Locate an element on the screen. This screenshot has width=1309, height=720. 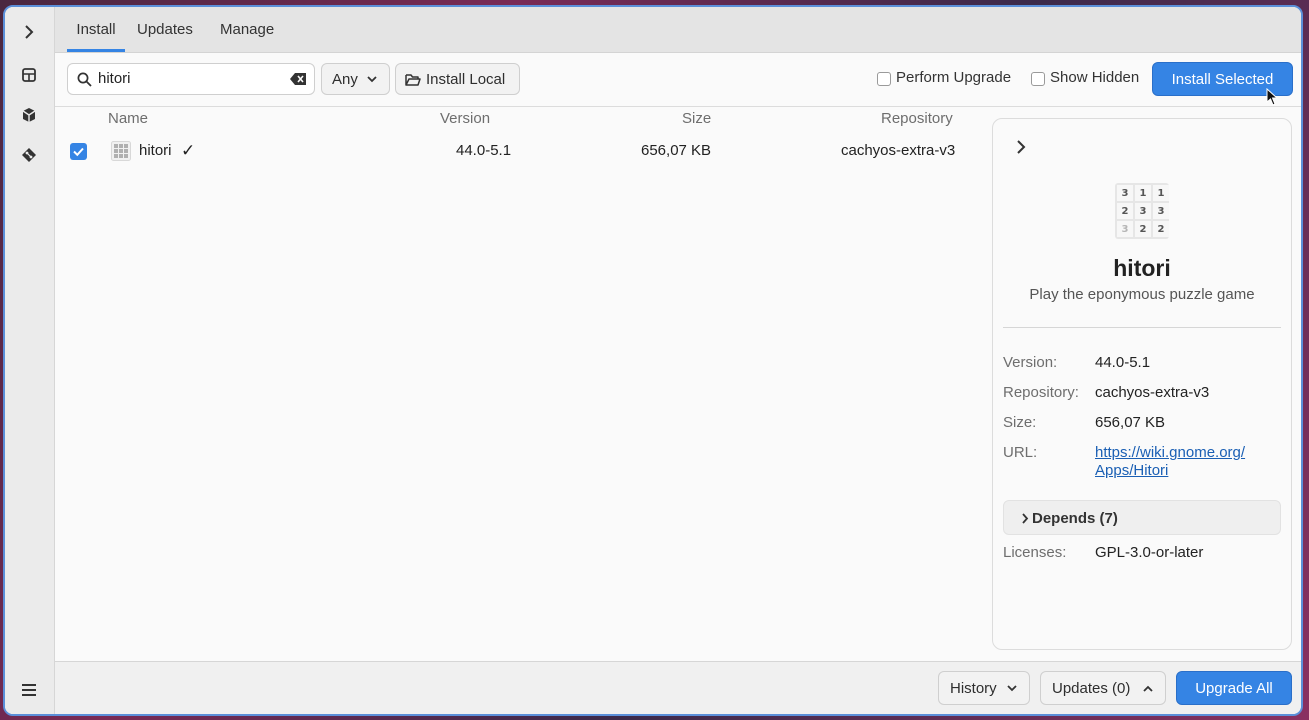
sidebar-footer is located at coordinates (29, 687).